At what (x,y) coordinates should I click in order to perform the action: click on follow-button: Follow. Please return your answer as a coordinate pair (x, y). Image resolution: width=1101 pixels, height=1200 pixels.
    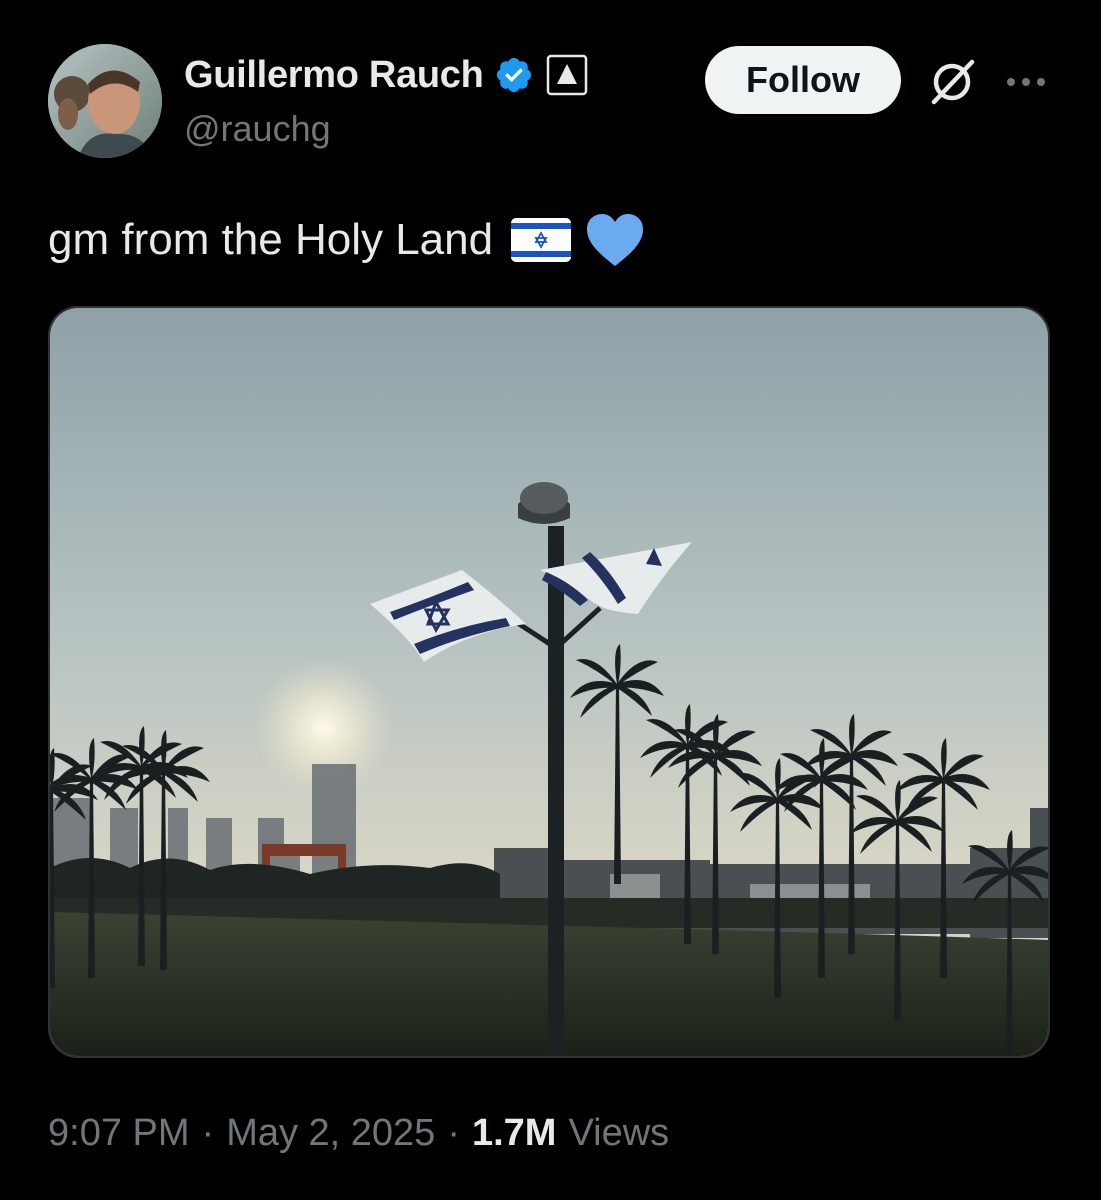
    Looking at the image, I should click on (803, 80).